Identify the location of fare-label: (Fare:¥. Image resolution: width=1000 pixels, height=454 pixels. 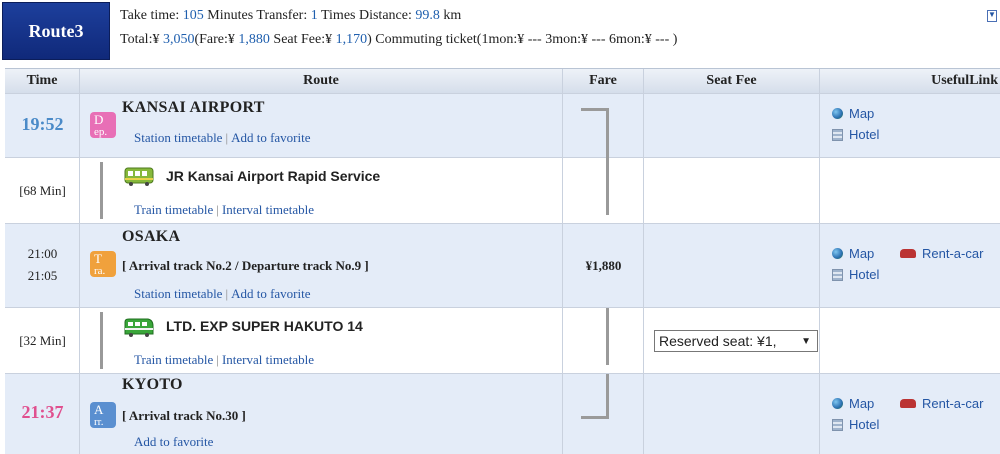
(216, 39).